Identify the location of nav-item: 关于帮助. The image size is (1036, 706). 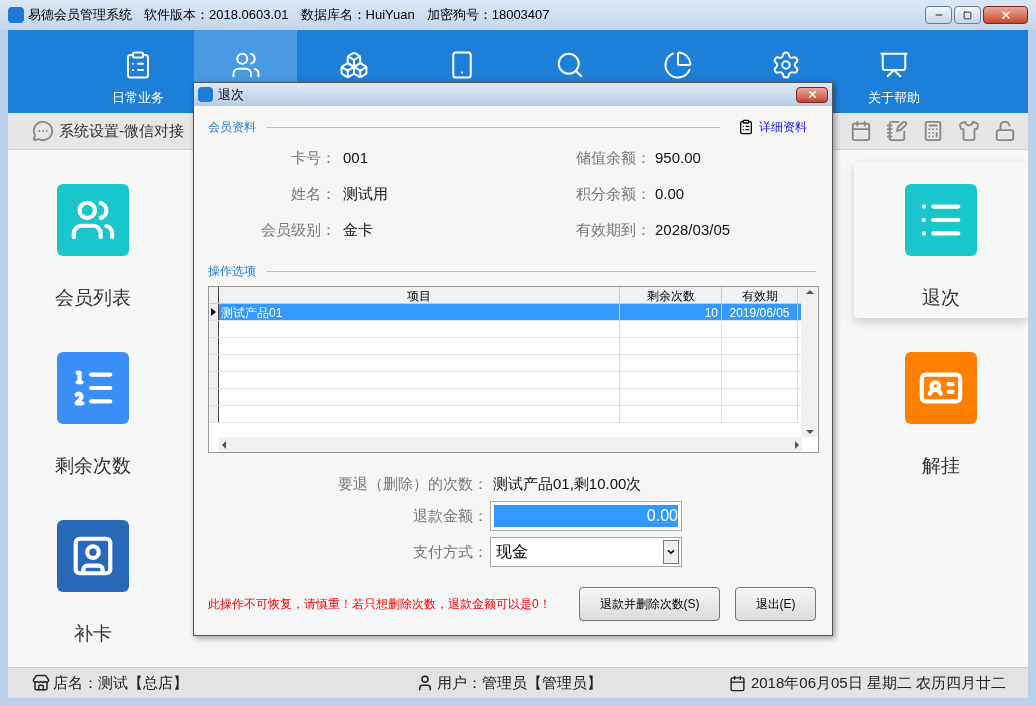
(893, 71).